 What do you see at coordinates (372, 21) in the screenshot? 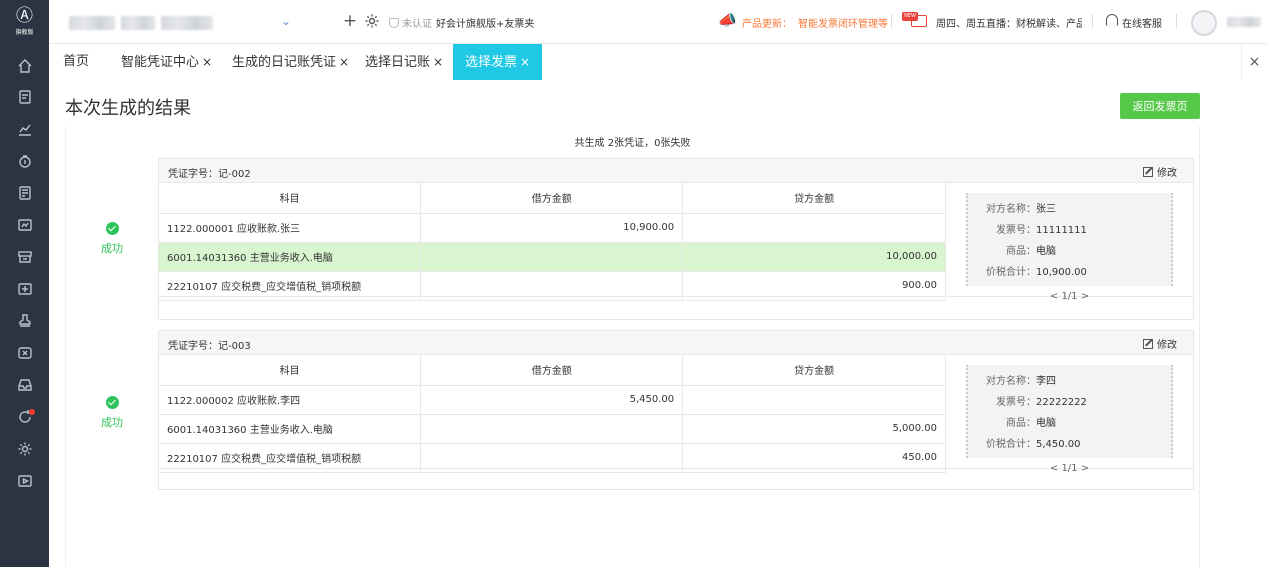
I see `gear-icon` at bounding box center [372, 21].